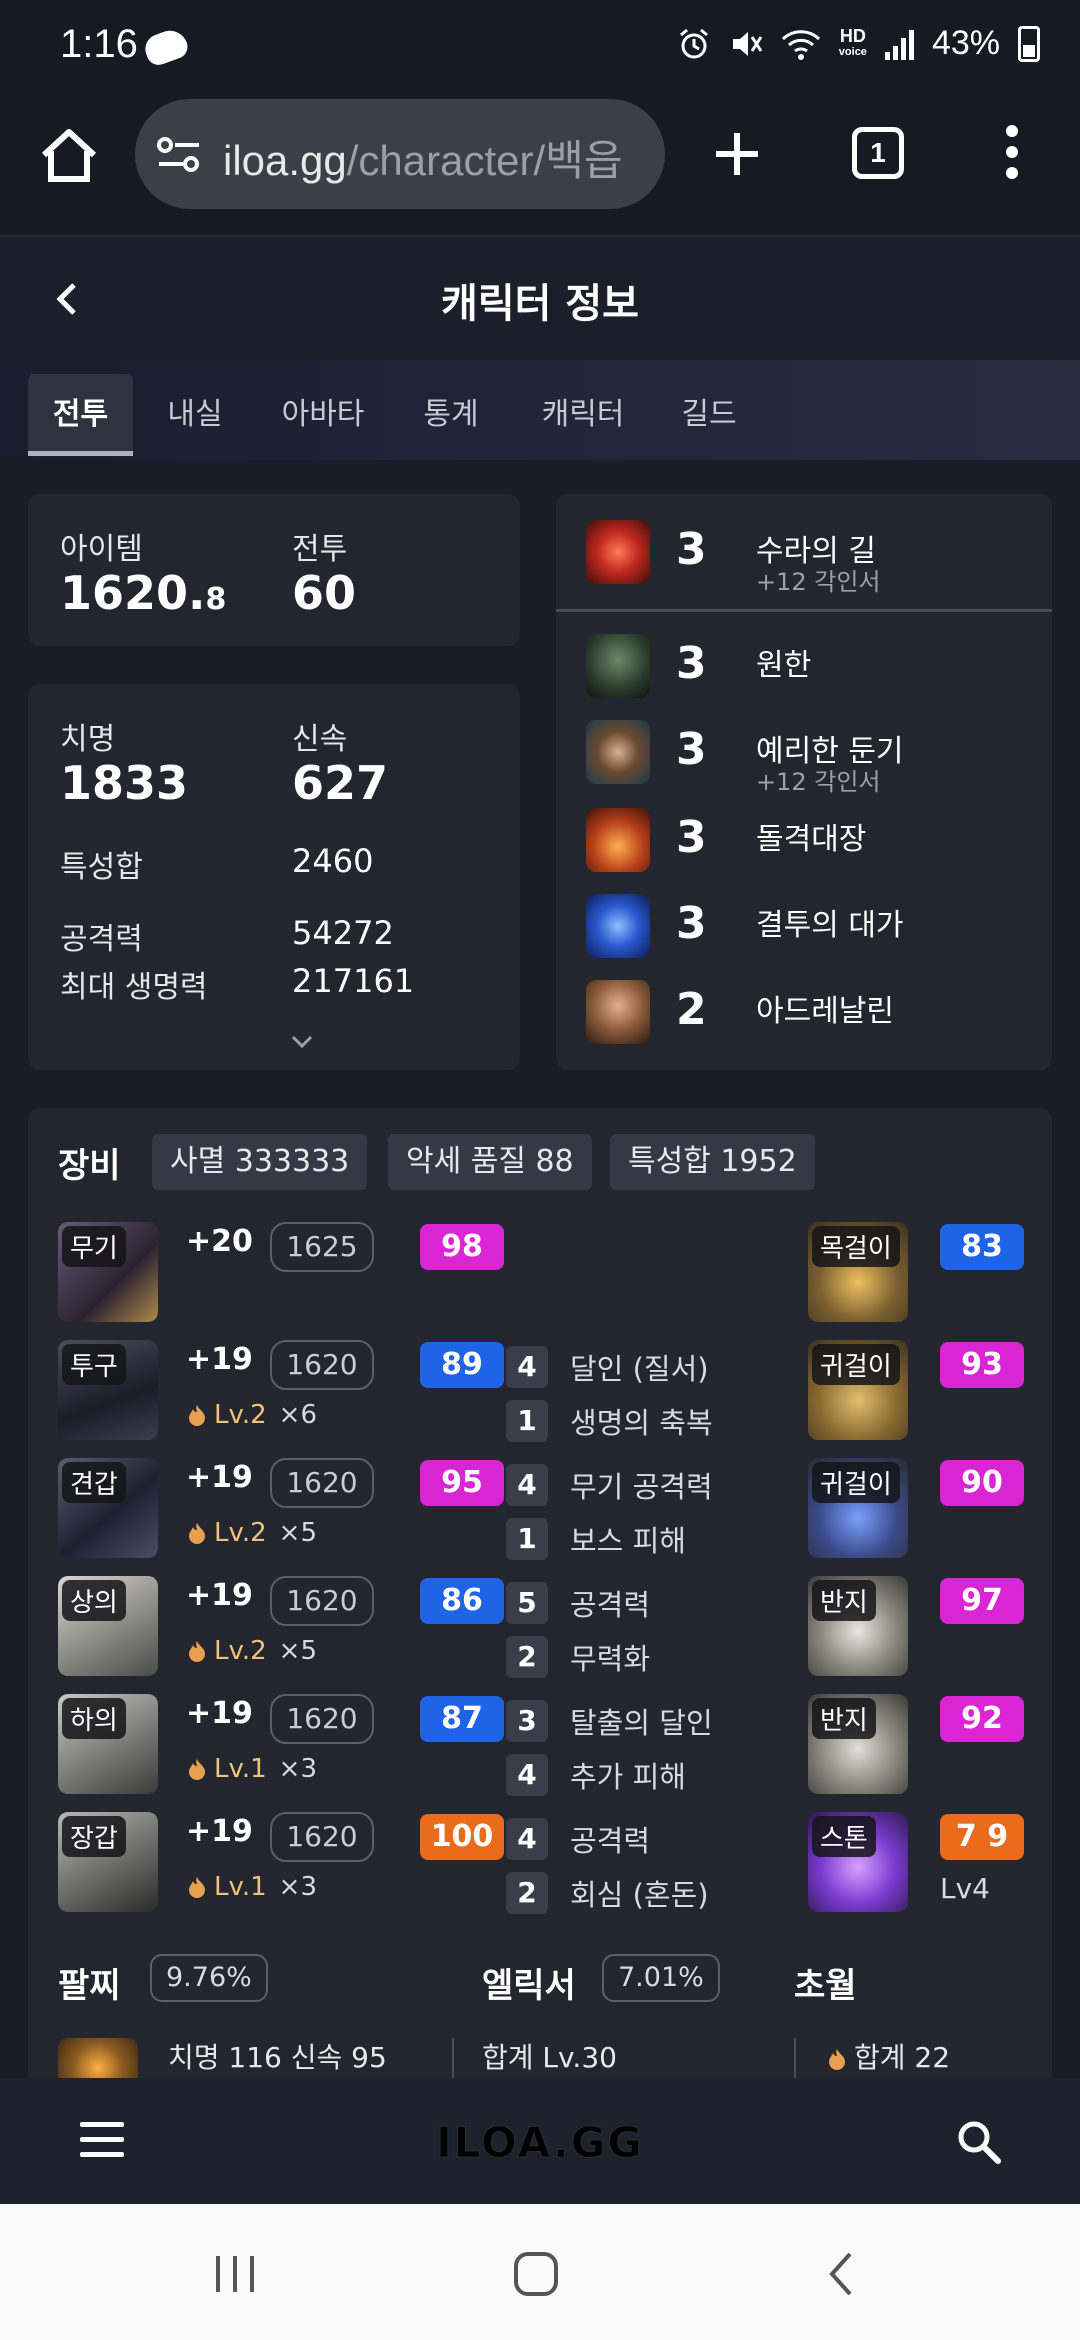  Describe the element at coordinates (918, 1744) in the screenshot. I see `accessory-ring: 반지 92` at that location.